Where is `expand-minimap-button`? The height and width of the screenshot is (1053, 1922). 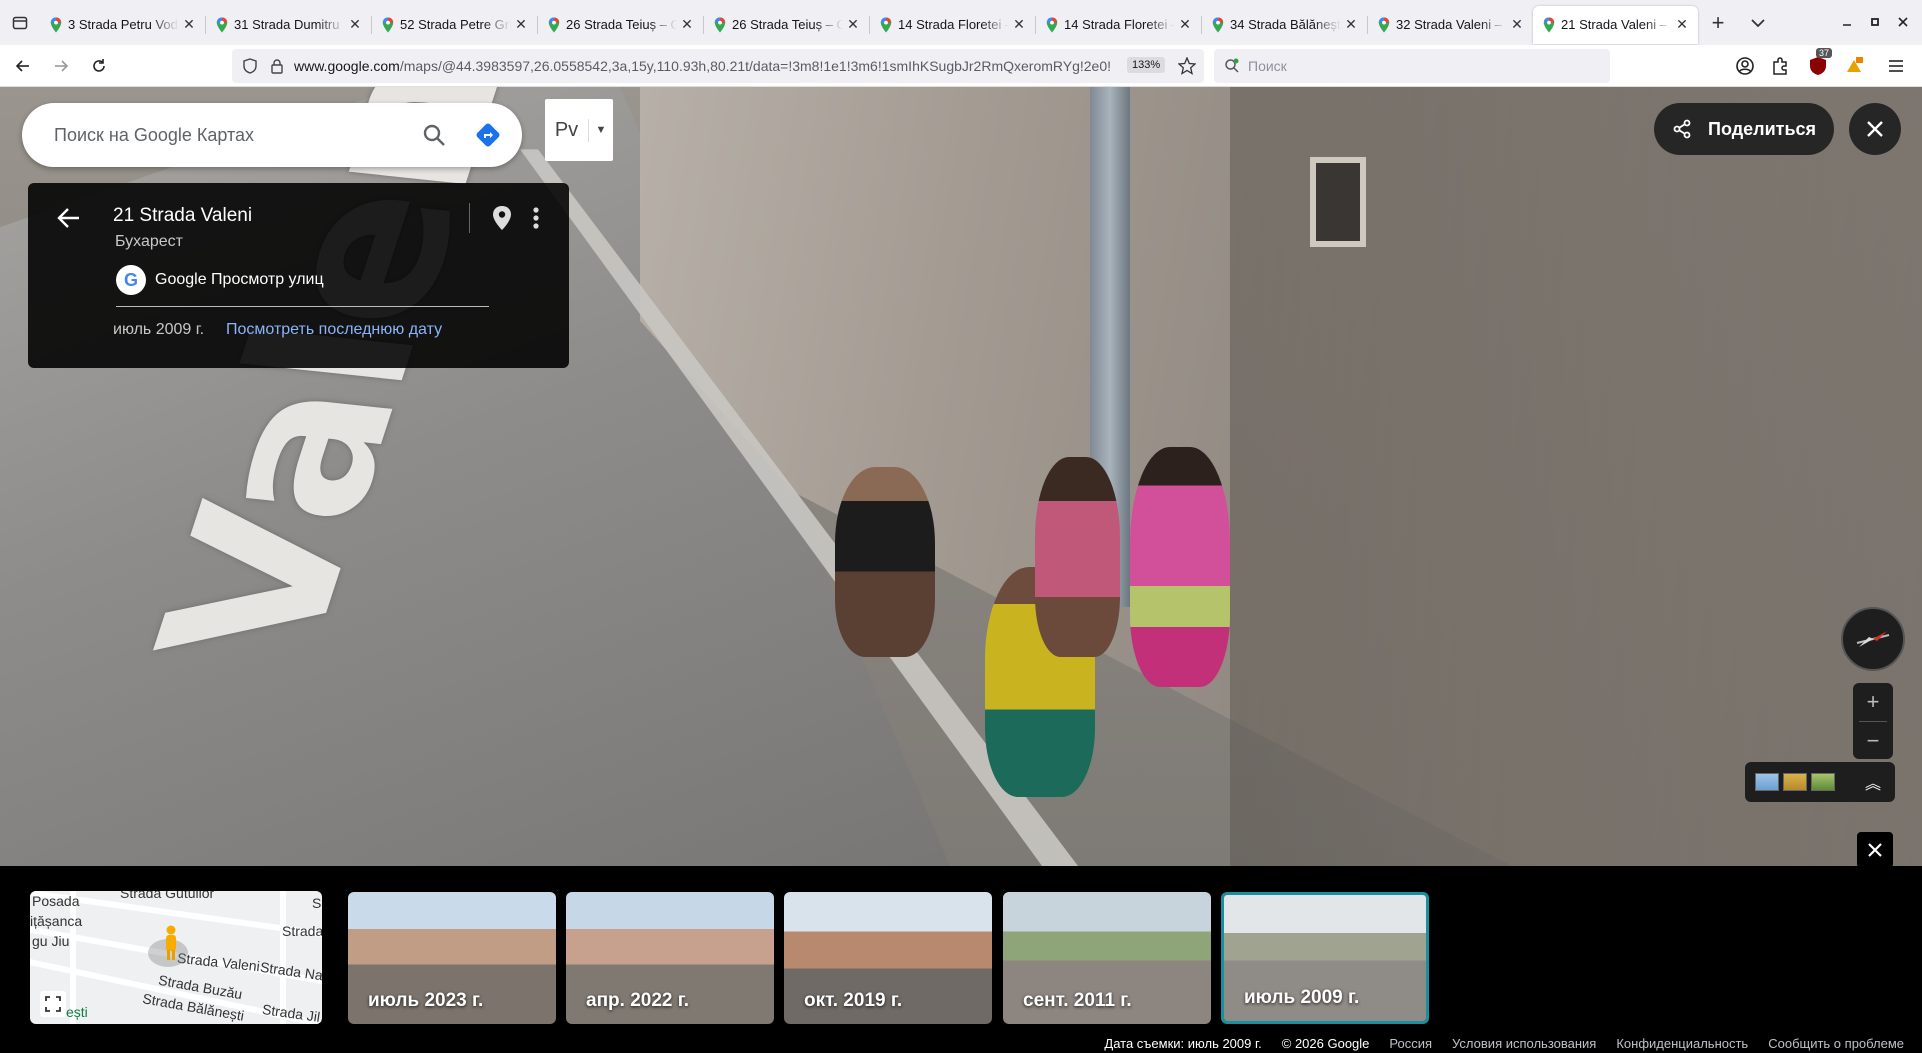
expand-minimap-button is located at coordinates (53, 1004).